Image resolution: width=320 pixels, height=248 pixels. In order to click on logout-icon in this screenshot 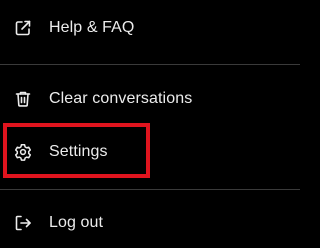, I will do `click(23, 223)`.